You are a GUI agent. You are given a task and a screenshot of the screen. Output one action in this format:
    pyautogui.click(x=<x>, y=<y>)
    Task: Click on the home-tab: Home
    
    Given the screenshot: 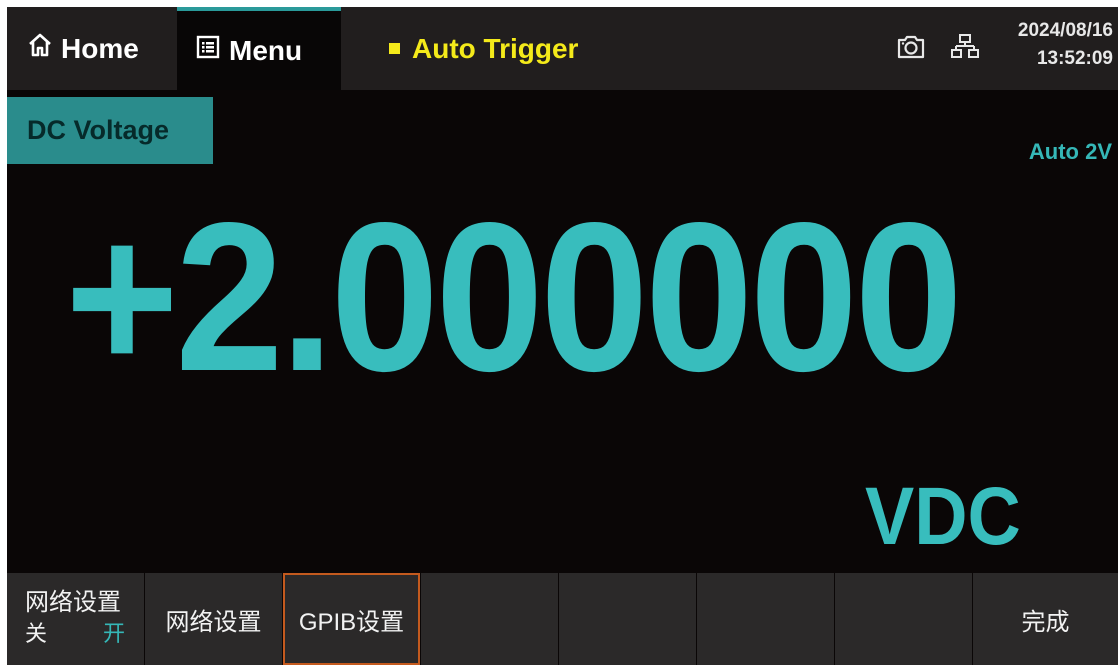 What is the action you would take?
    pyautogui.click(x=92, y=48)
    